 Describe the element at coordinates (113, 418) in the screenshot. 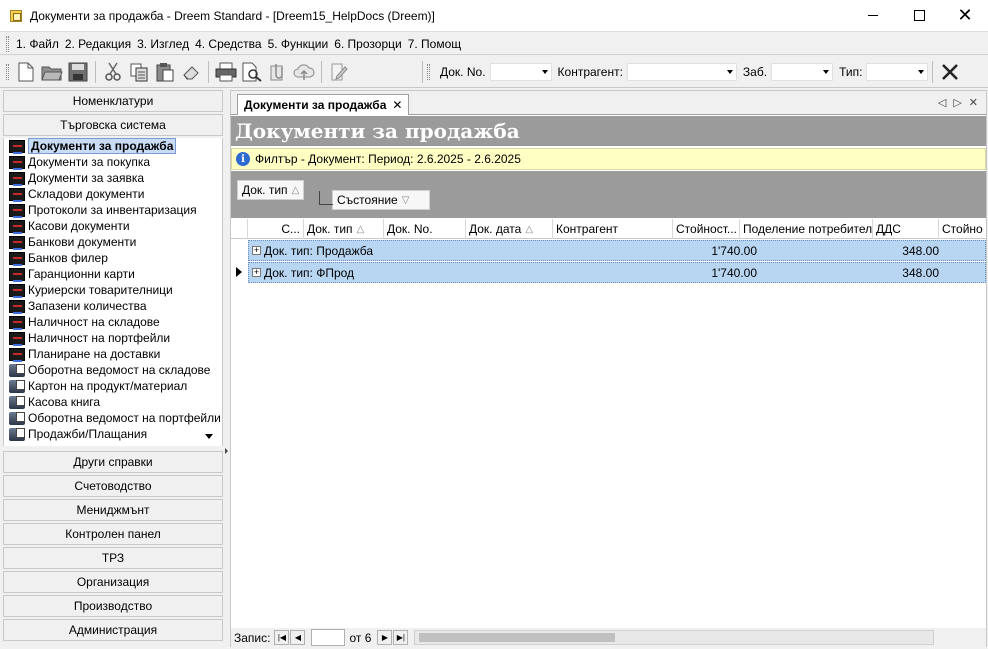

I see `nav-item-portfolio-turnover: Оборотна ведомост на портфейли` at that location.